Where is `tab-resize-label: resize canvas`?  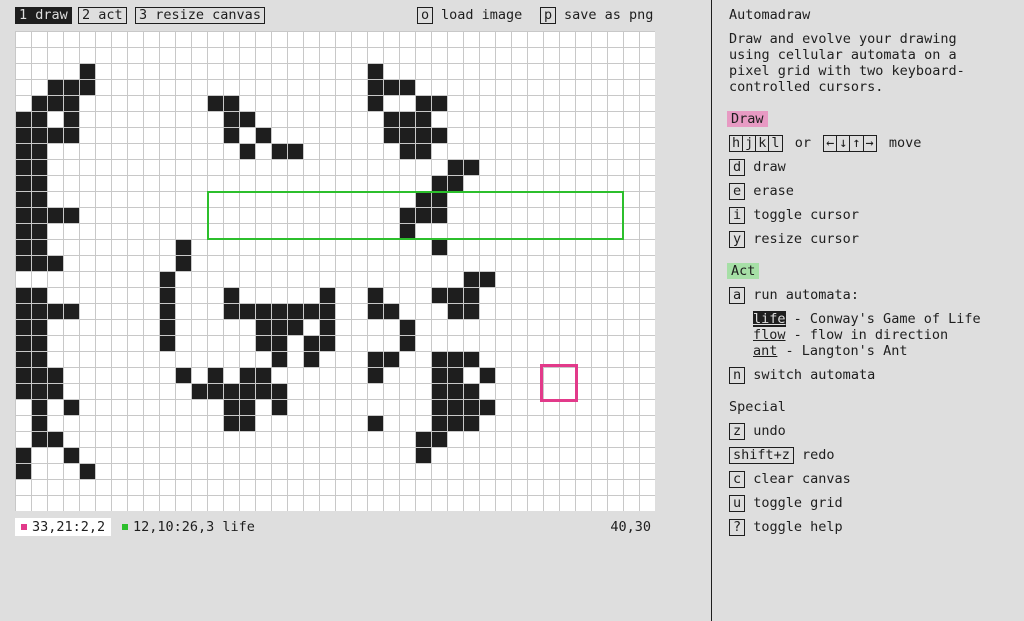 tab-resize-label: resize canvas is located at coordinates (208, 15).